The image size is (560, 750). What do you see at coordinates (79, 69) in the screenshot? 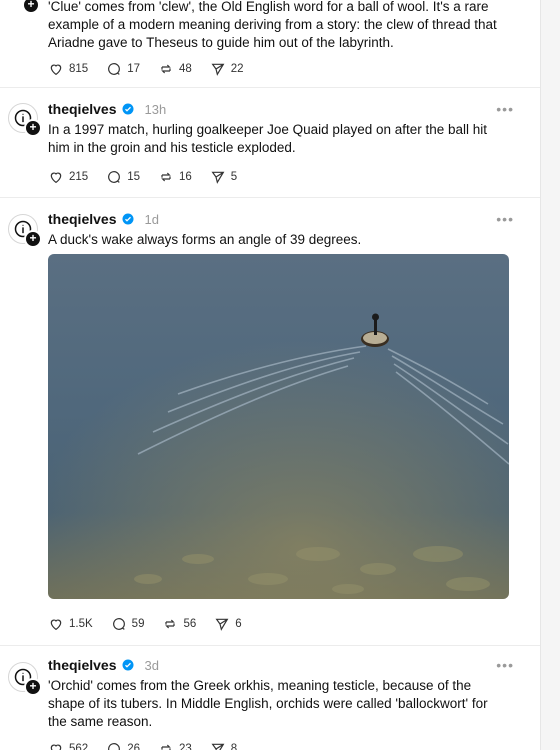
I see `like-count: 815` at bounding box center [79, 69].